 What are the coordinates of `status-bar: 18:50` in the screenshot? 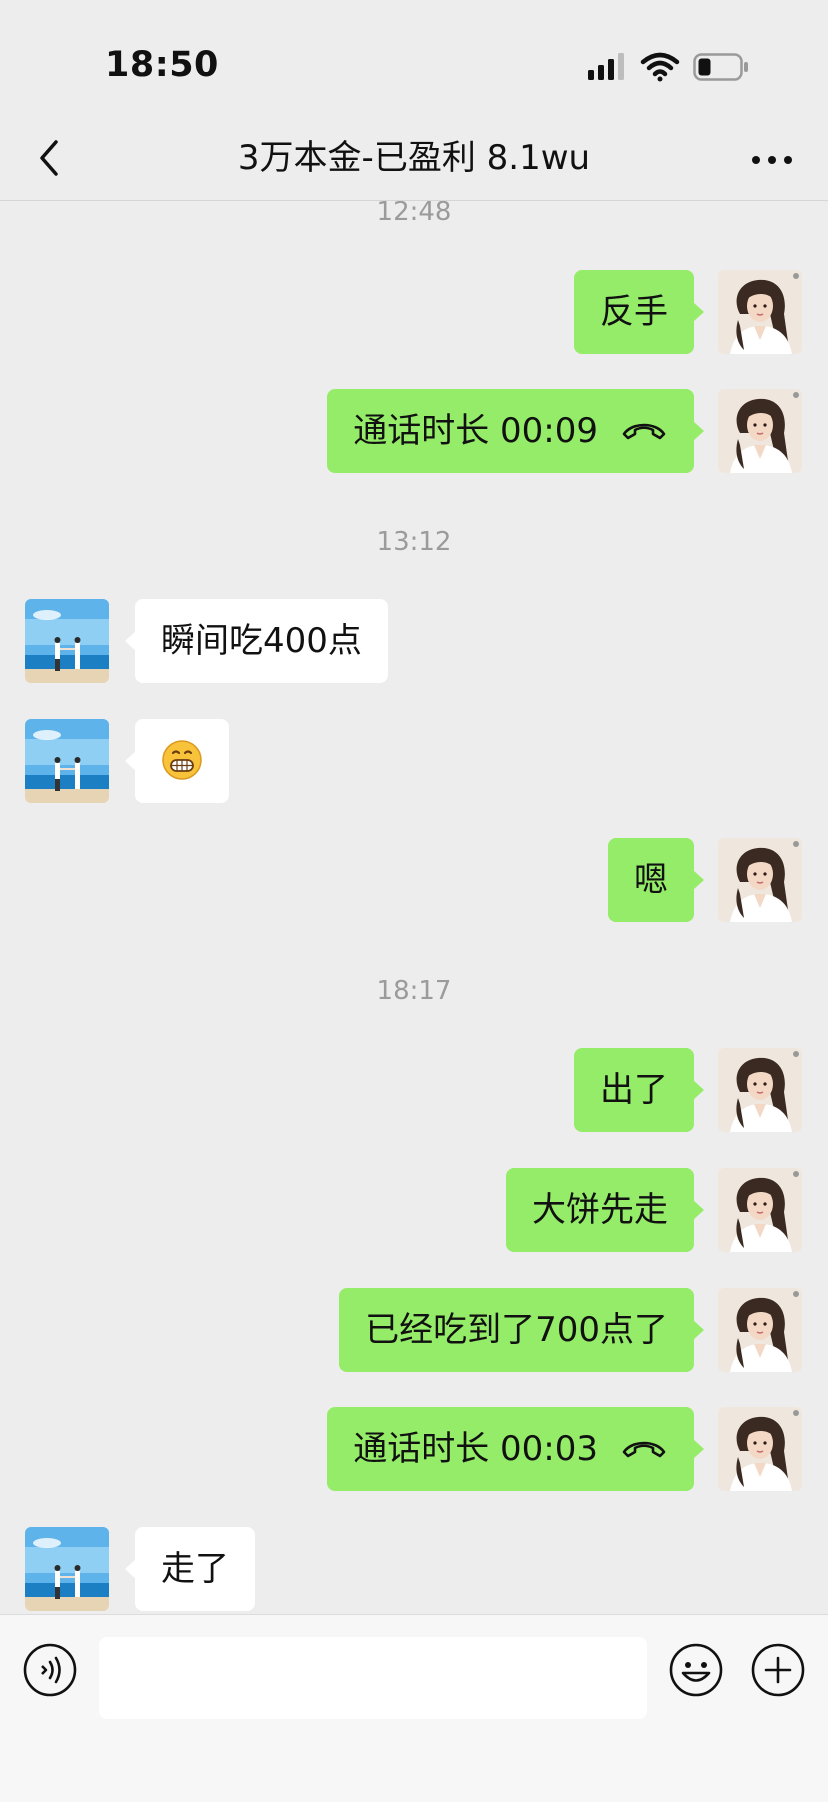 It's located at (414, 60).